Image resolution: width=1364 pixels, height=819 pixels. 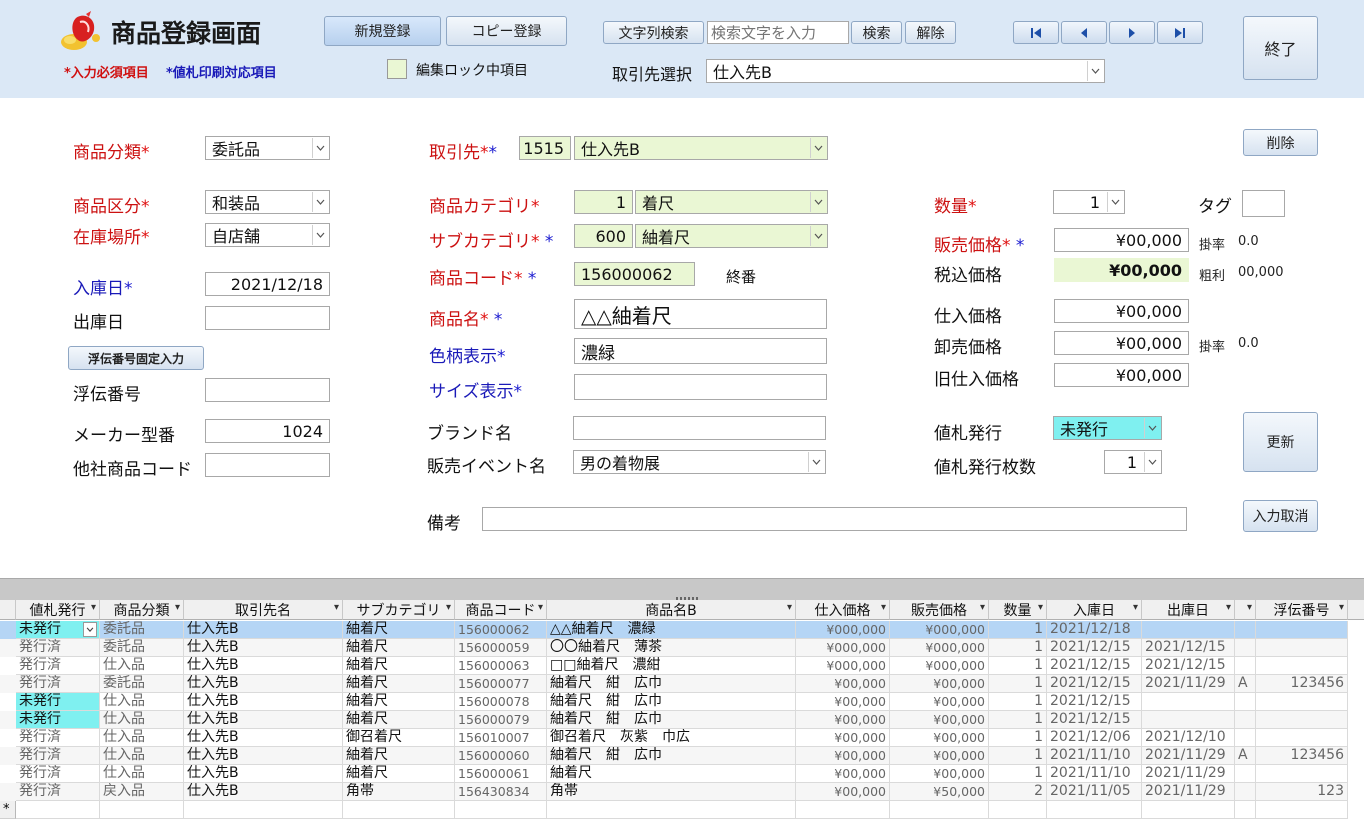 I want to click on column-header: ▾, so click(x=1245, y=610).